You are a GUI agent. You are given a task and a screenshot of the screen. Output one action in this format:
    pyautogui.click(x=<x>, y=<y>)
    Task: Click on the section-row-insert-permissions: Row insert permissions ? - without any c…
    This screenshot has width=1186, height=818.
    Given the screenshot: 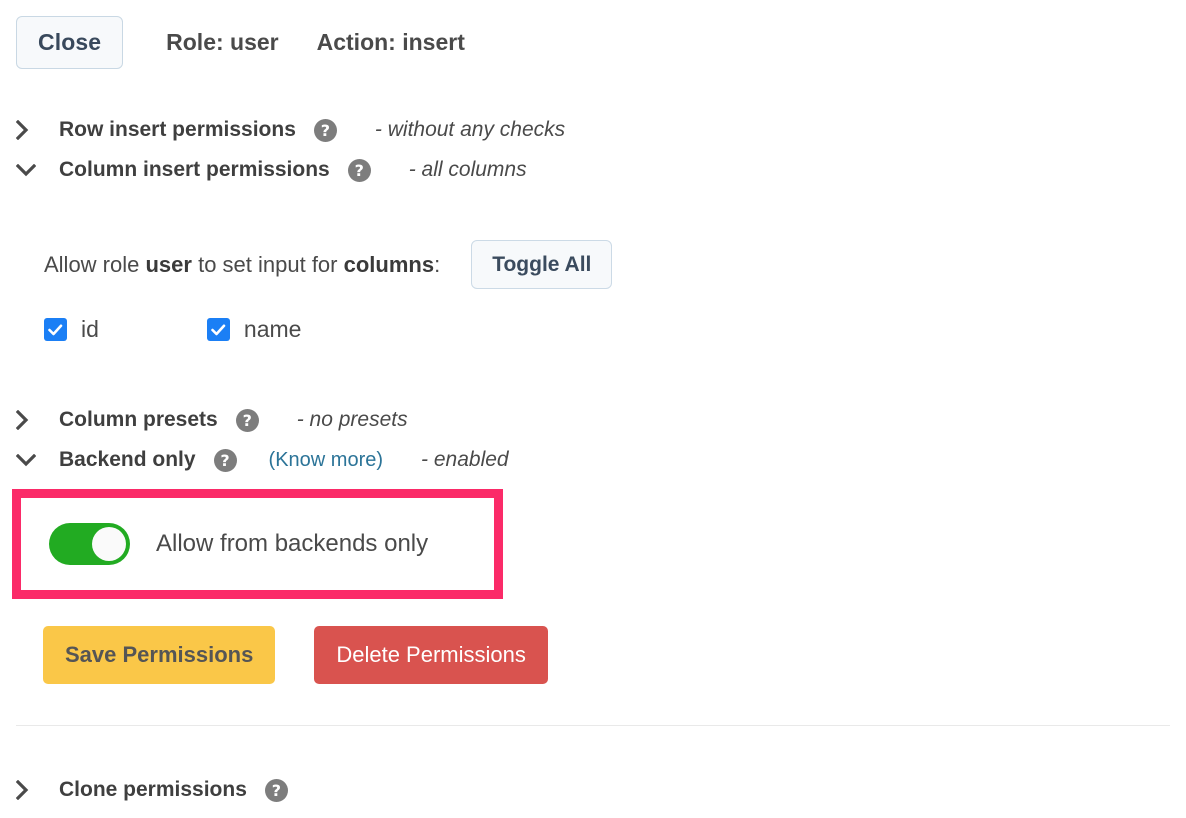 What is the action you would take?
    pyautogui.click(x=290, y=130)
    